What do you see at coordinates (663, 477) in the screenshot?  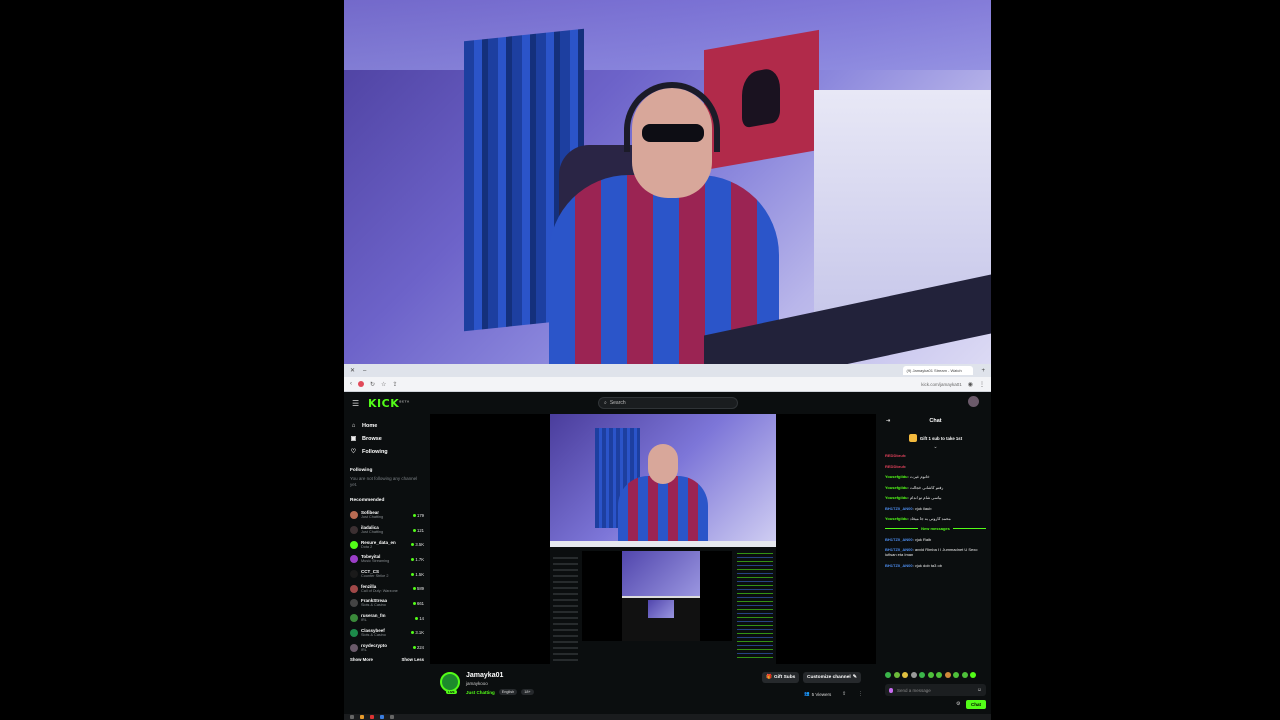 I see `inner-webcam` at bounding box center [663, 477].